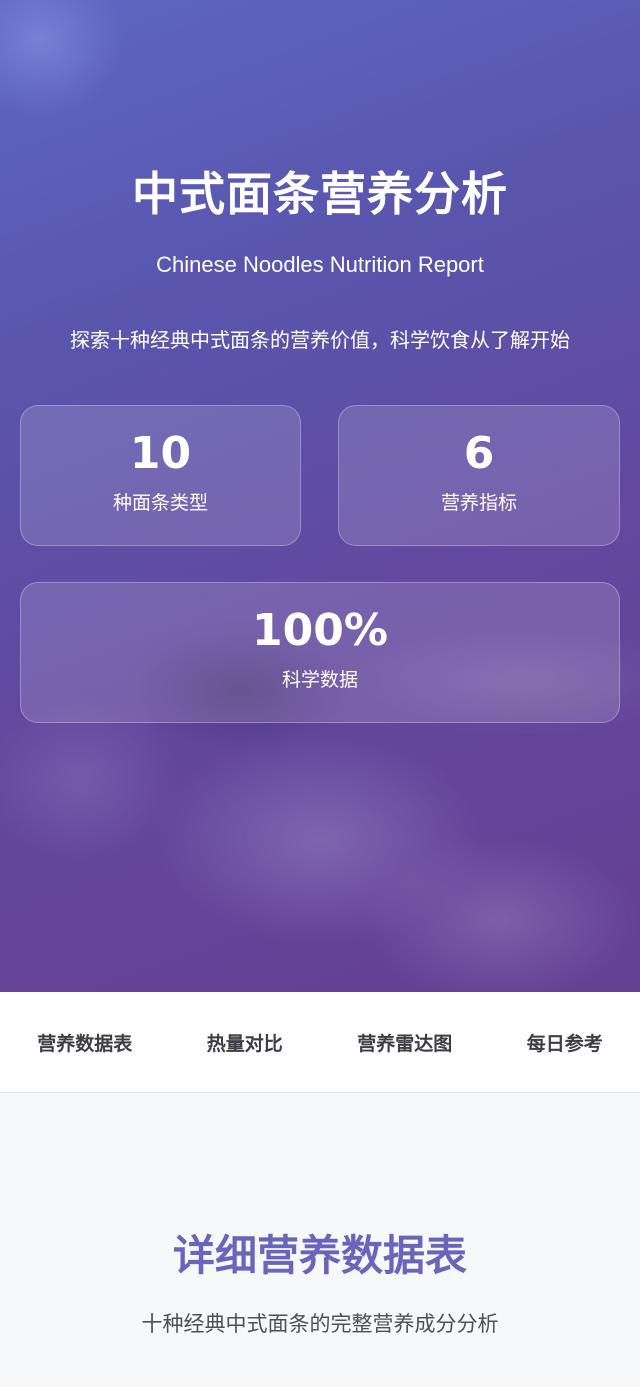  I want to click on stat-label: 种面条类型, so click(160, 503).